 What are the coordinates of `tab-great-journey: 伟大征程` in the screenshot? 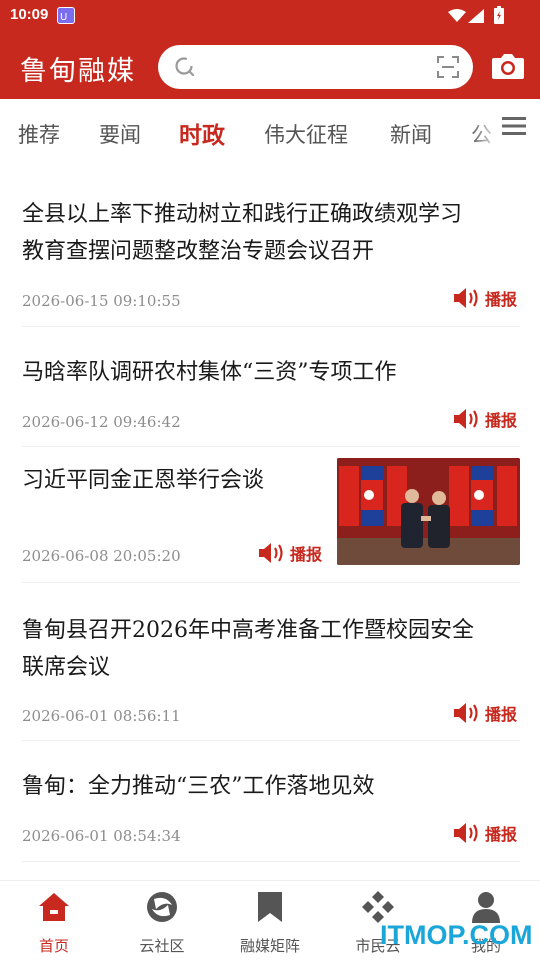 It's located at (306, 134).